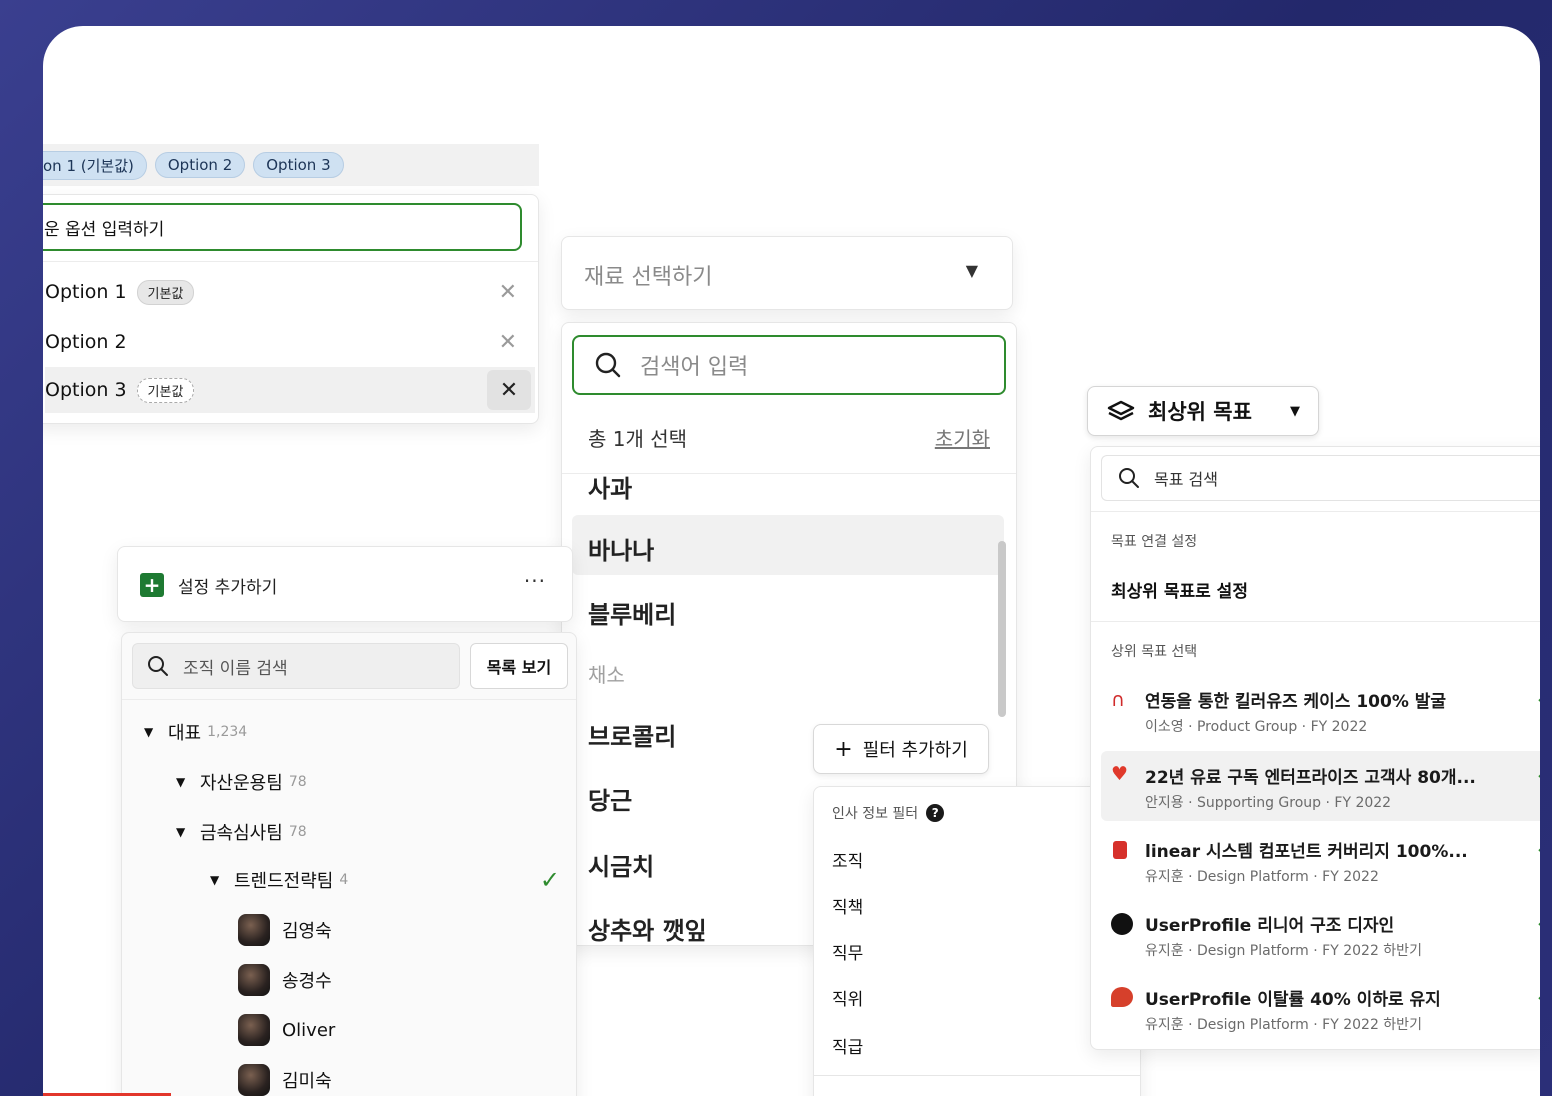 This screenshot has height=1096, width=1552. I want to click on plus-square-icon: +, so click(152, 585).